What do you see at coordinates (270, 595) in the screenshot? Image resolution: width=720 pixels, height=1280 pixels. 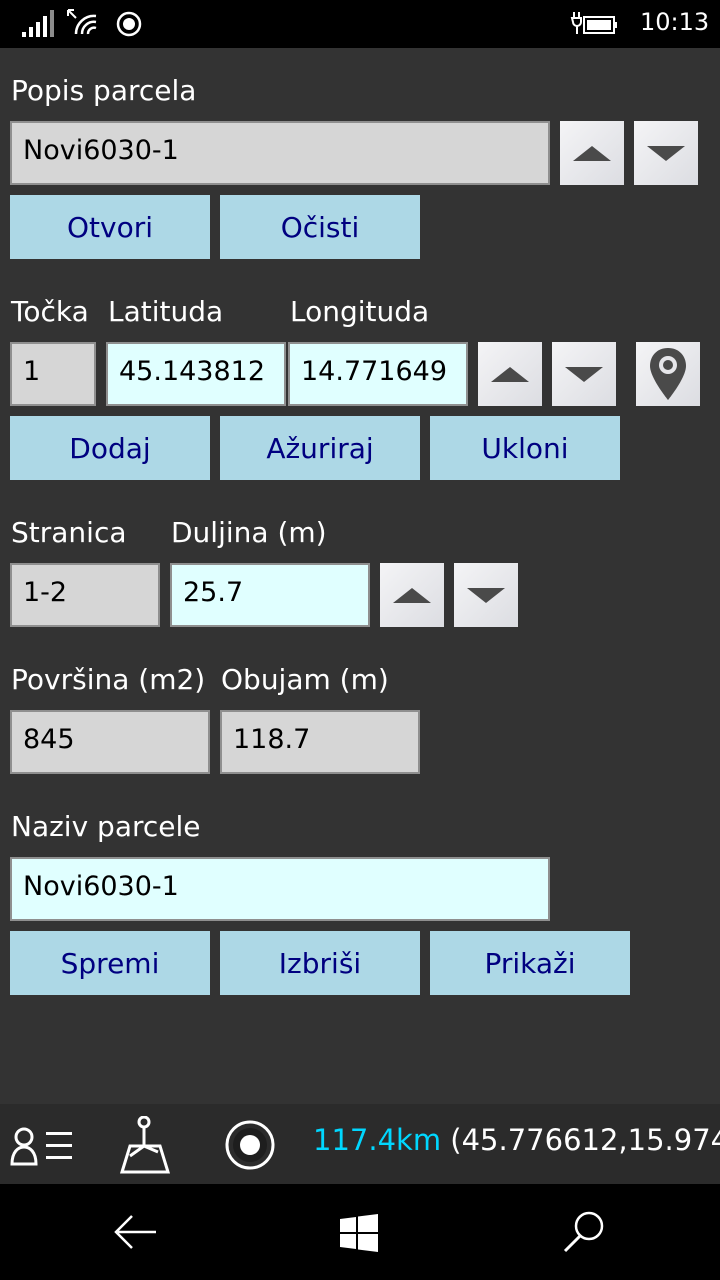 I see `length-field: 25.7` at bounding box center [270, 595].